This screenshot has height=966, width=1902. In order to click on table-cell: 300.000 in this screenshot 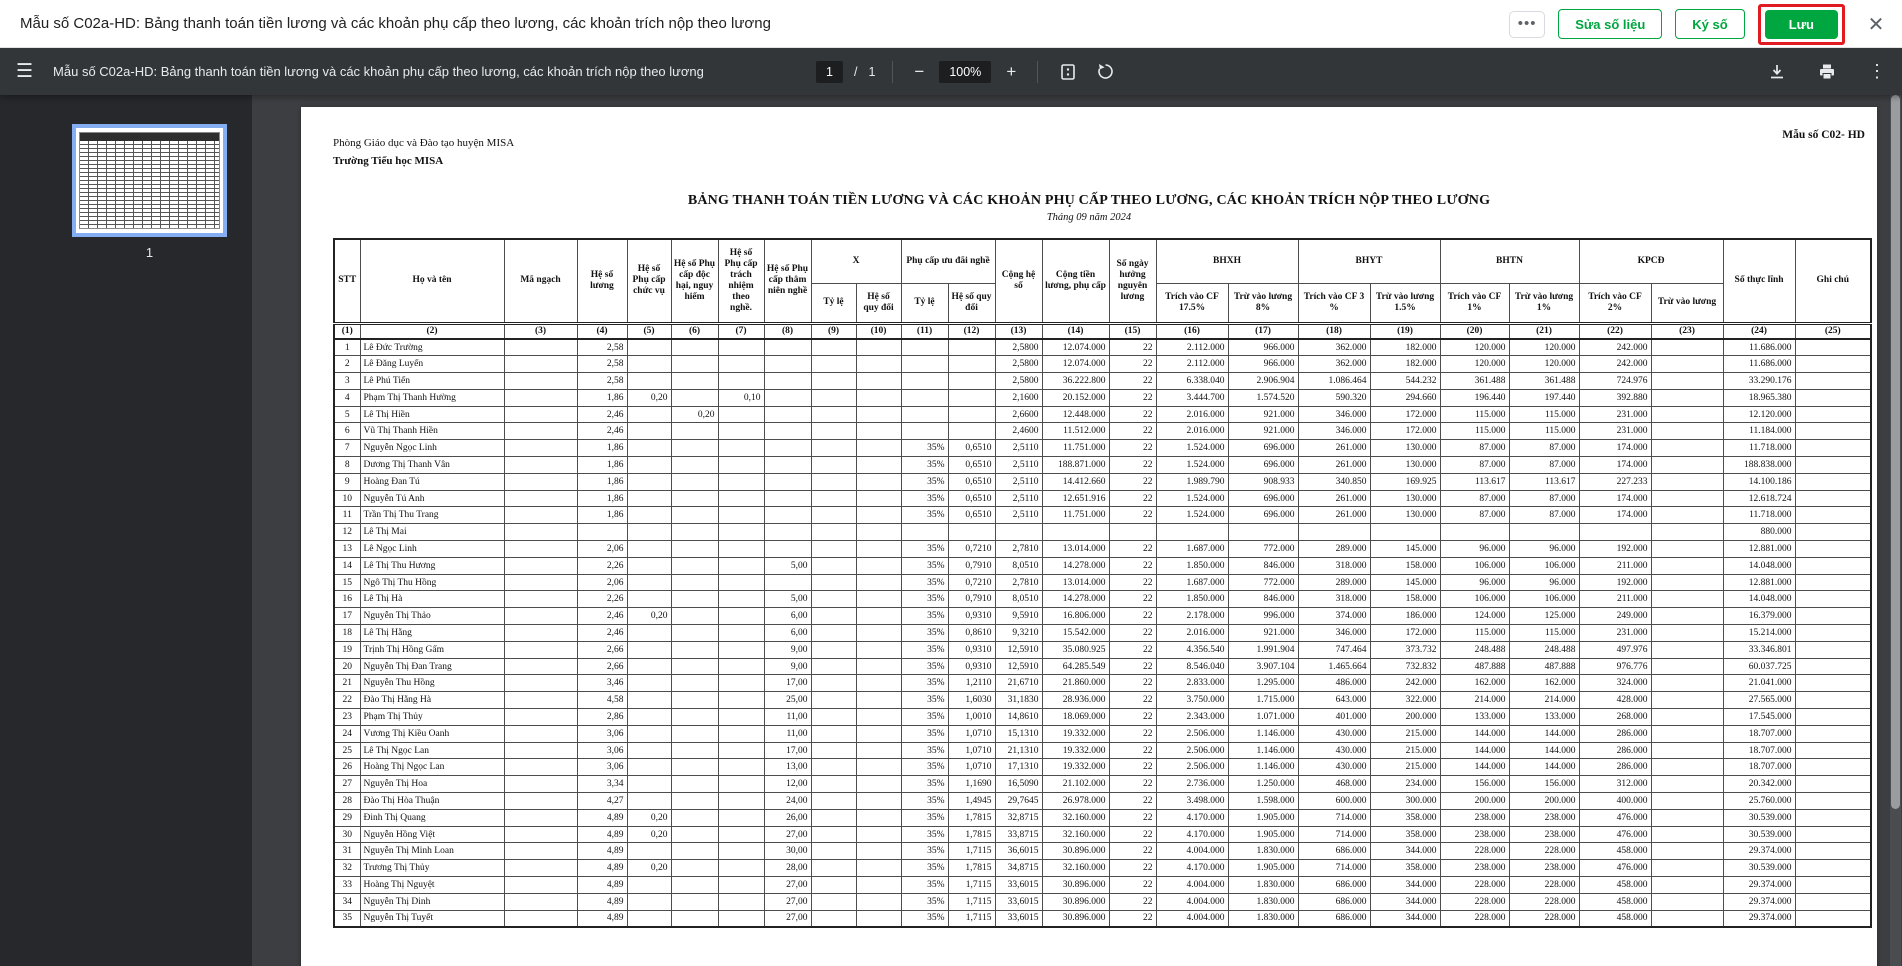, I will do `click(1405, 801)`.